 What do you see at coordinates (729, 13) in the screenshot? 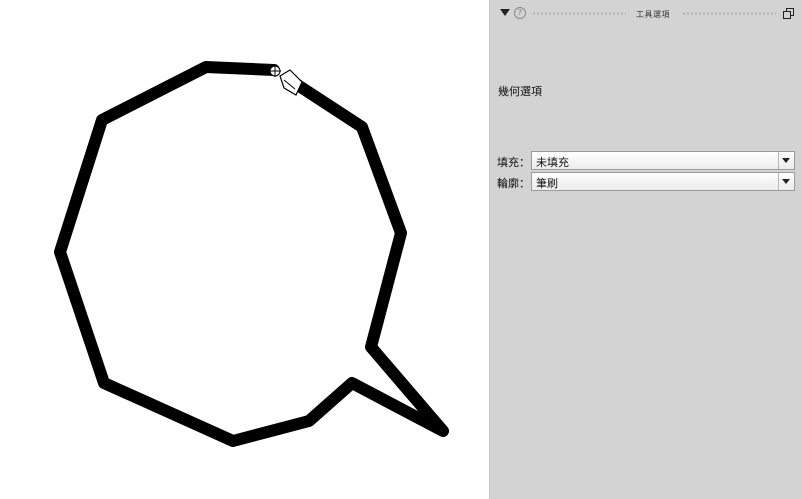
I see `header-grip-right` at bounding box center [729, 13].